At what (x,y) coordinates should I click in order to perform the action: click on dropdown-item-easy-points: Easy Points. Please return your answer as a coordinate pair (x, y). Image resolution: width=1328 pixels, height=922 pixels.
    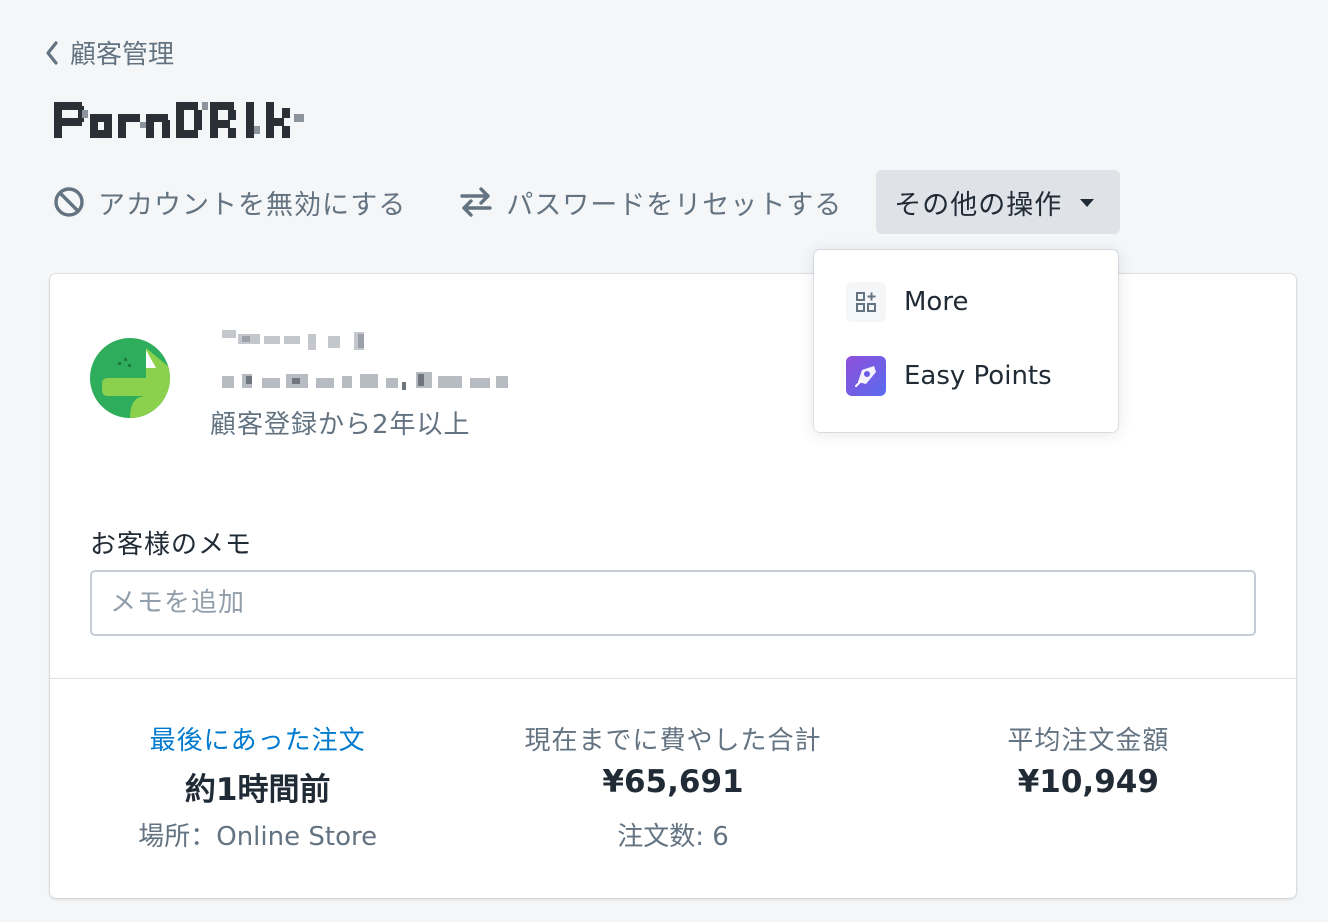
    Looking at the image, I should click on (966, 376).